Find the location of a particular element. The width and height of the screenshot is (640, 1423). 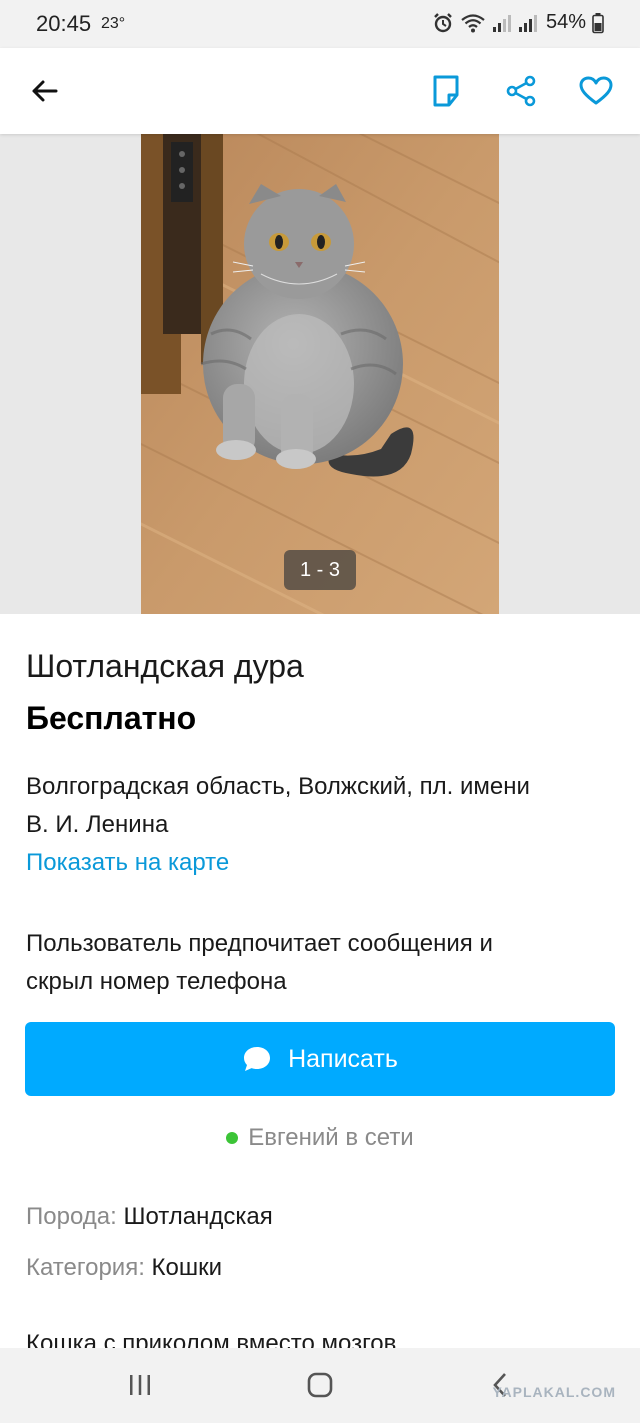

wifi-icon is located at coordinates (473, 22).